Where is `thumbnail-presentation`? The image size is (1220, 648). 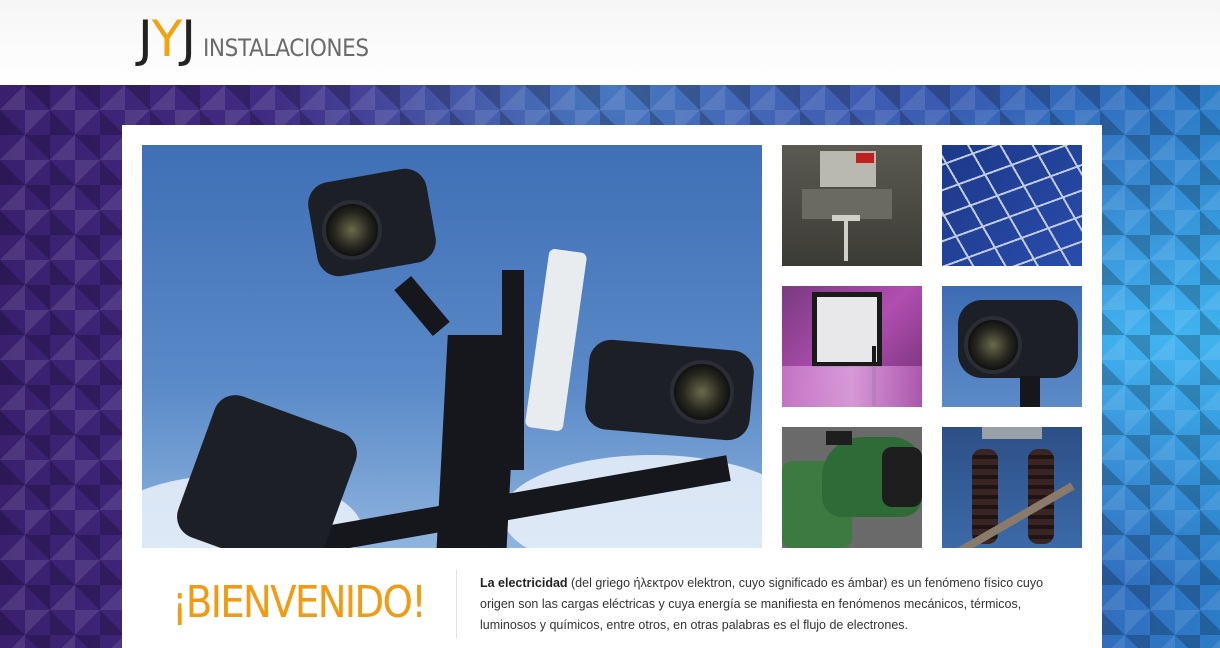
thumbnail-presentation is located at coordinates (852, 346).